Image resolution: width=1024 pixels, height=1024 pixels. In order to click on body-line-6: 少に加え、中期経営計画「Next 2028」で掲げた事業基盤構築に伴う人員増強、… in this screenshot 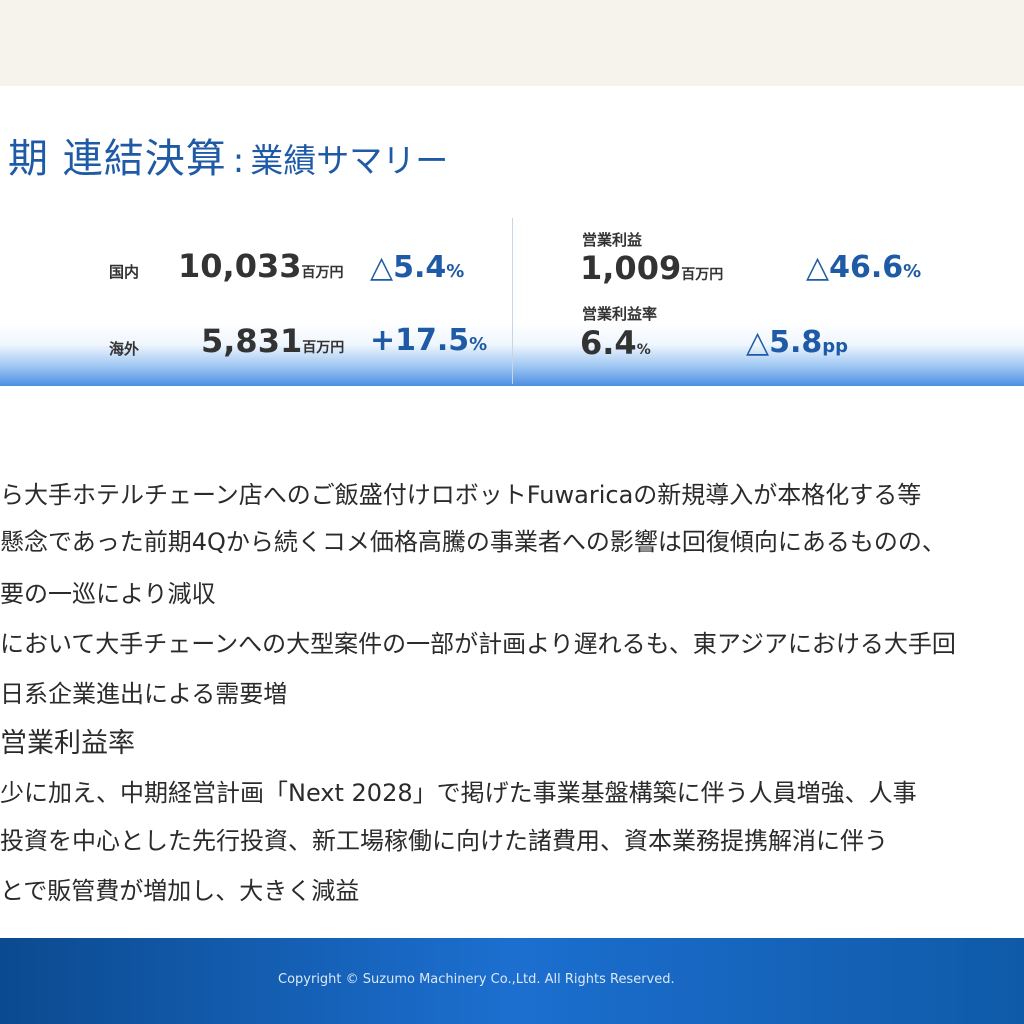, I will do `click(458, 793)`.